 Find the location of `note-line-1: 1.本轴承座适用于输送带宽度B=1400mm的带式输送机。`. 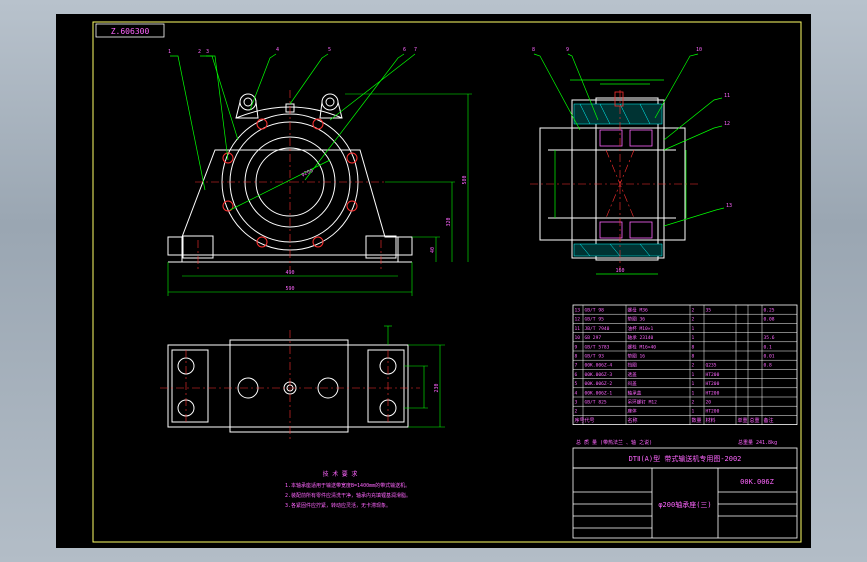

note-line-1: 1.本轴承座适用于输送带宽度B=1400mm的带式输送机。 is located at coordinates (347, 485).